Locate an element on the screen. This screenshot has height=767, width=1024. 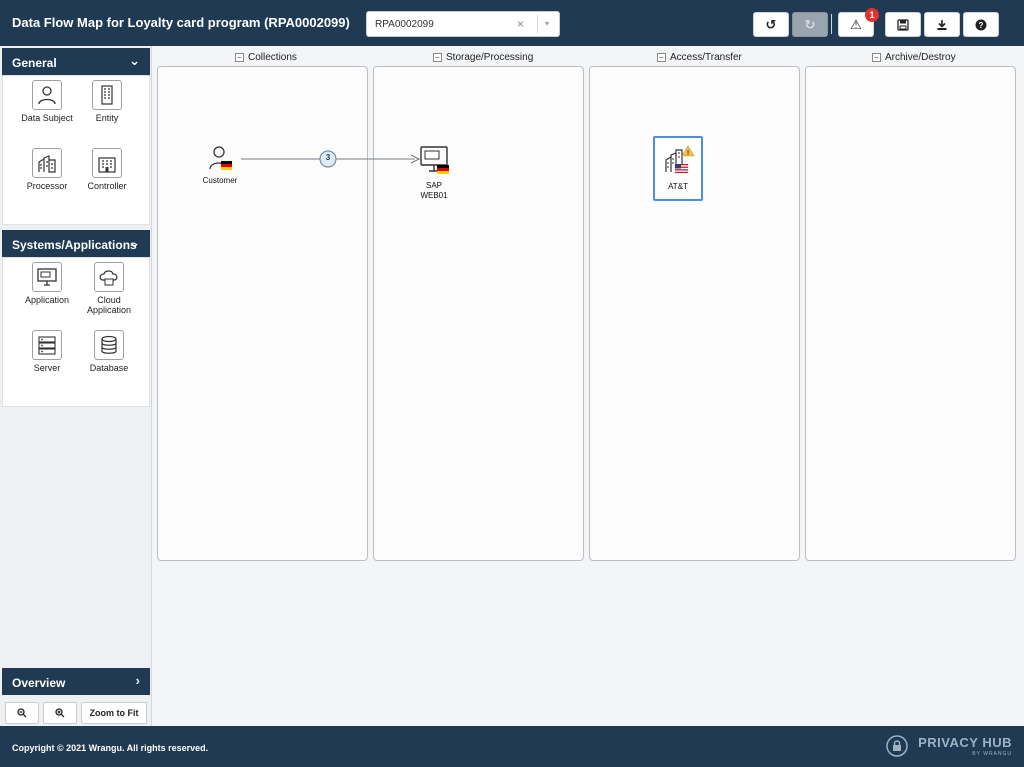
redo-icon: ↻ is located at coordinates (810, 24).